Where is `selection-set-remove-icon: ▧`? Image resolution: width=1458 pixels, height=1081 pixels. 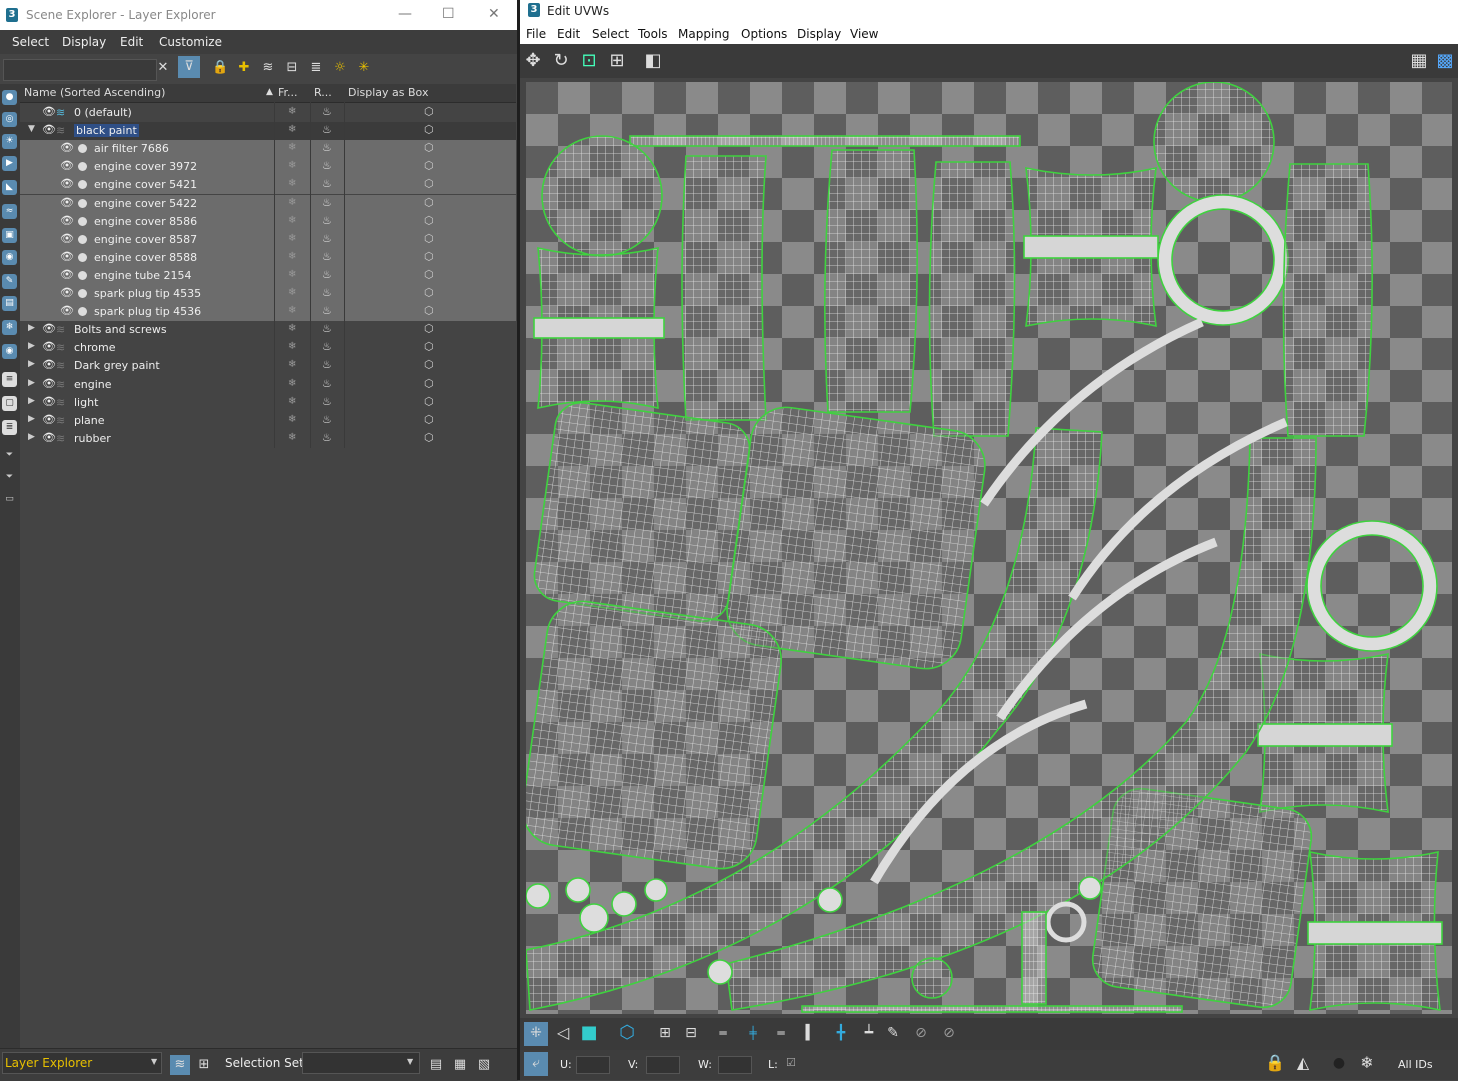 selection-set-remove-icon: ▧ is located at coordinates (484, 1065).